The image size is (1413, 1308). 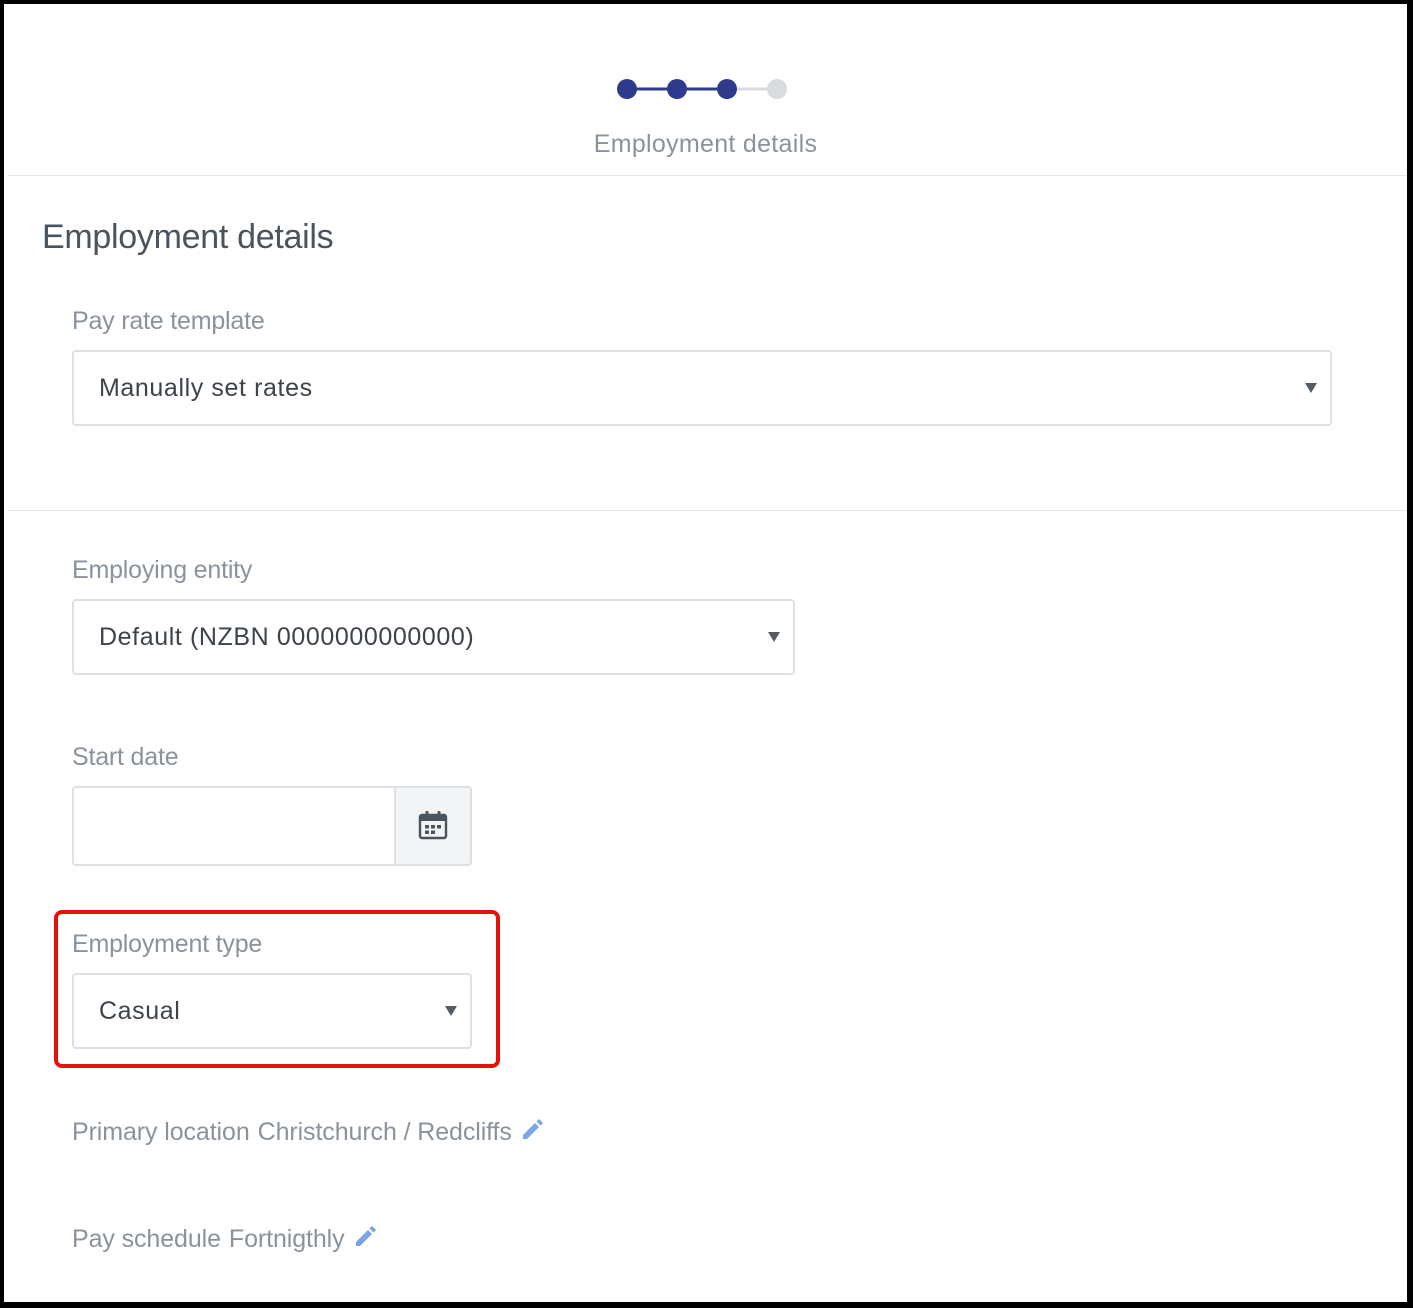 What do you see at coordinates (366, 1239) in the screenshot?
I see `edit-pay-schedule-pencil-icon` at bounding box center [366, 1239].